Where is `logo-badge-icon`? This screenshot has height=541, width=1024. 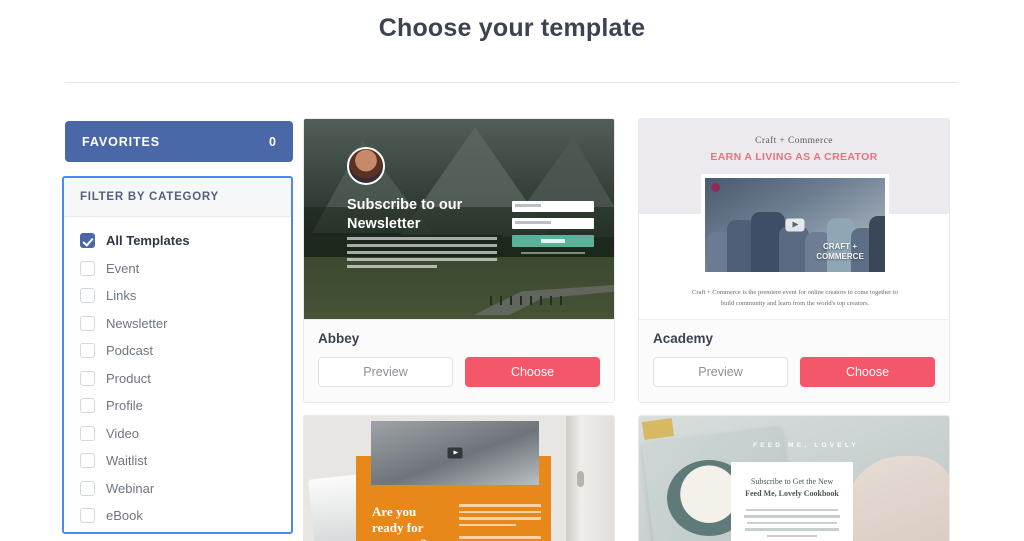 logo-badge-icon is located at coordinates (715, 187).